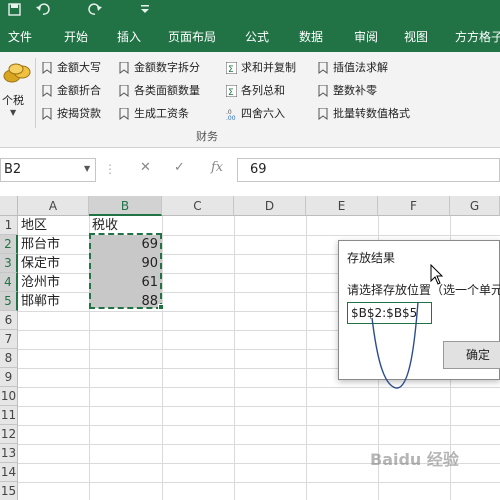  What do you see at coordinates (395, 345) in the screenshot?
I see `annotation-stroke` at bounding box center [395, 345].